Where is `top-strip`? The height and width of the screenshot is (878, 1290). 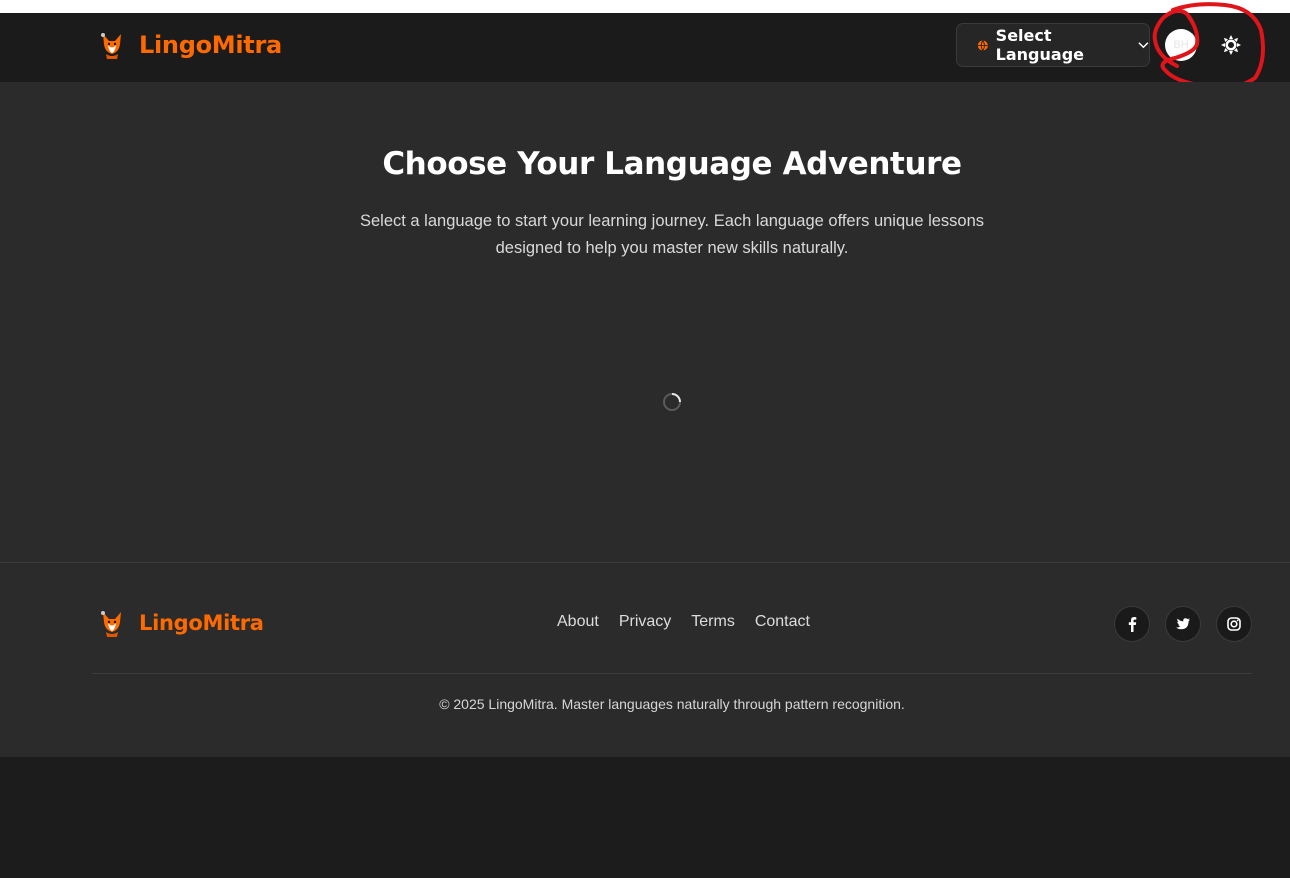
top-strip is located at coordinates (645, 6).